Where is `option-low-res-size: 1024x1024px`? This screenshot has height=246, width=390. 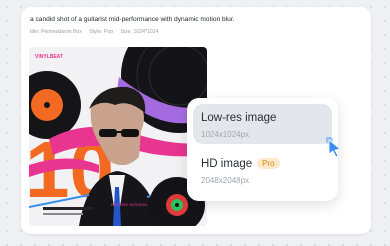
option-low-res-size: 1024x1024px is located at coordinates (225, 134).